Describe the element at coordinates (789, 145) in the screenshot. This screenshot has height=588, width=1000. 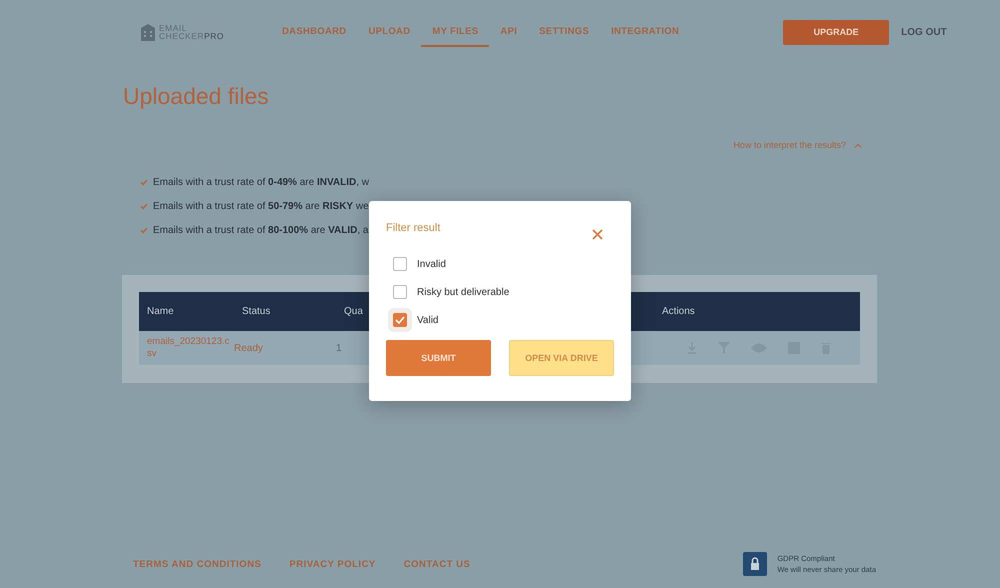
I see `interpret-link: How to interpret the results?` at that location.